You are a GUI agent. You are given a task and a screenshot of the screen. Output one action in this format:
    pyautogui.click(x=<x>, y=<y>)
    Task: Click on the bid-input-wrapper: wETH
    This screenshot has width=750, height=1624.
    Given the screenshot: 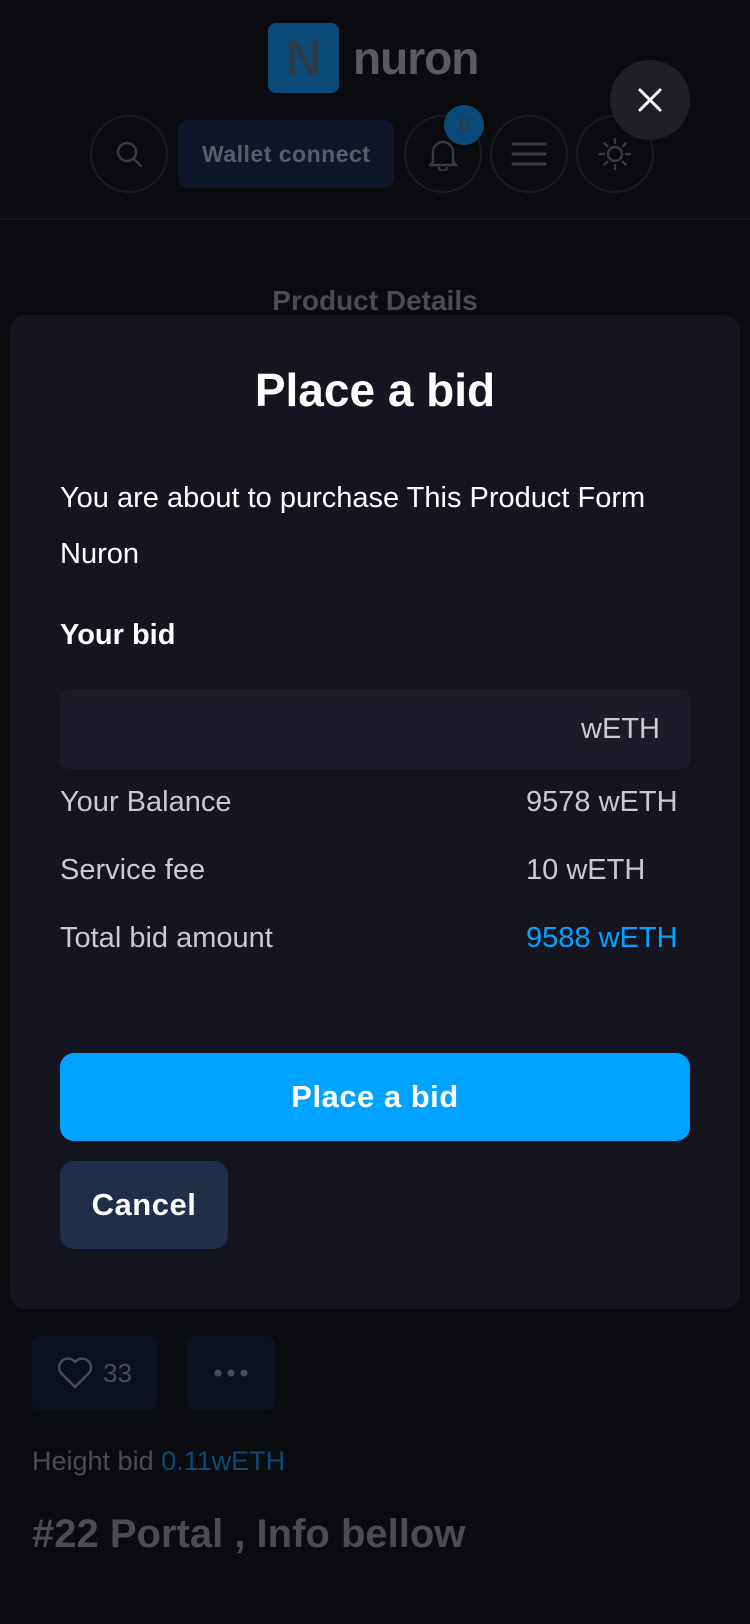 What is the action you would take?
    pyautogui.click(x=375, y=729)
    